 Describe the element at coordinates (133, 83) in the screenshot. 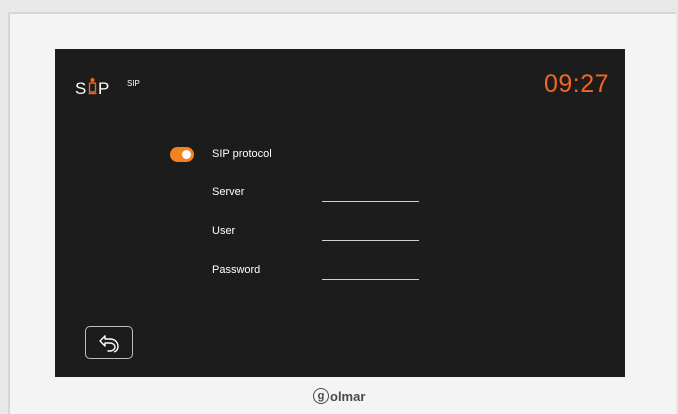

I see `page-title: SIP` at that location.